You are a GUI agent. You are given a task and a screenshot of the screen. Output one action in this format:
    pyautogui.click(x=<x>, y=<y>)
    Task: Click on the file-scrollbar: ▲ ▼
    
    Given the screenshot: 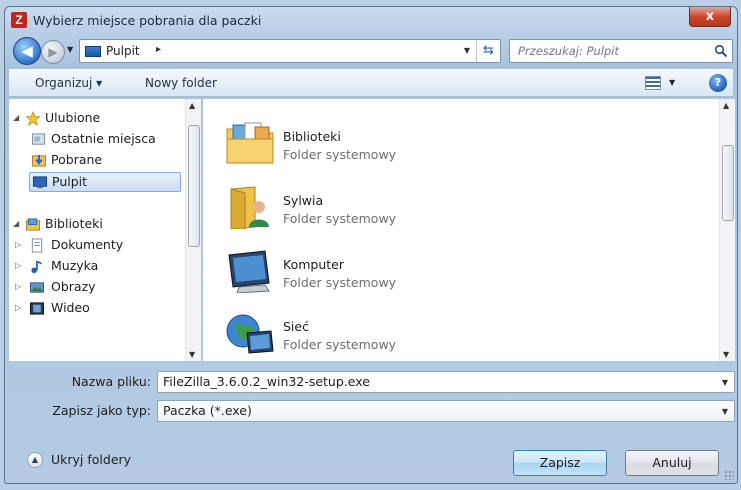 What is the action you would take?
    pyautogui.click(x=727, y=230)
    